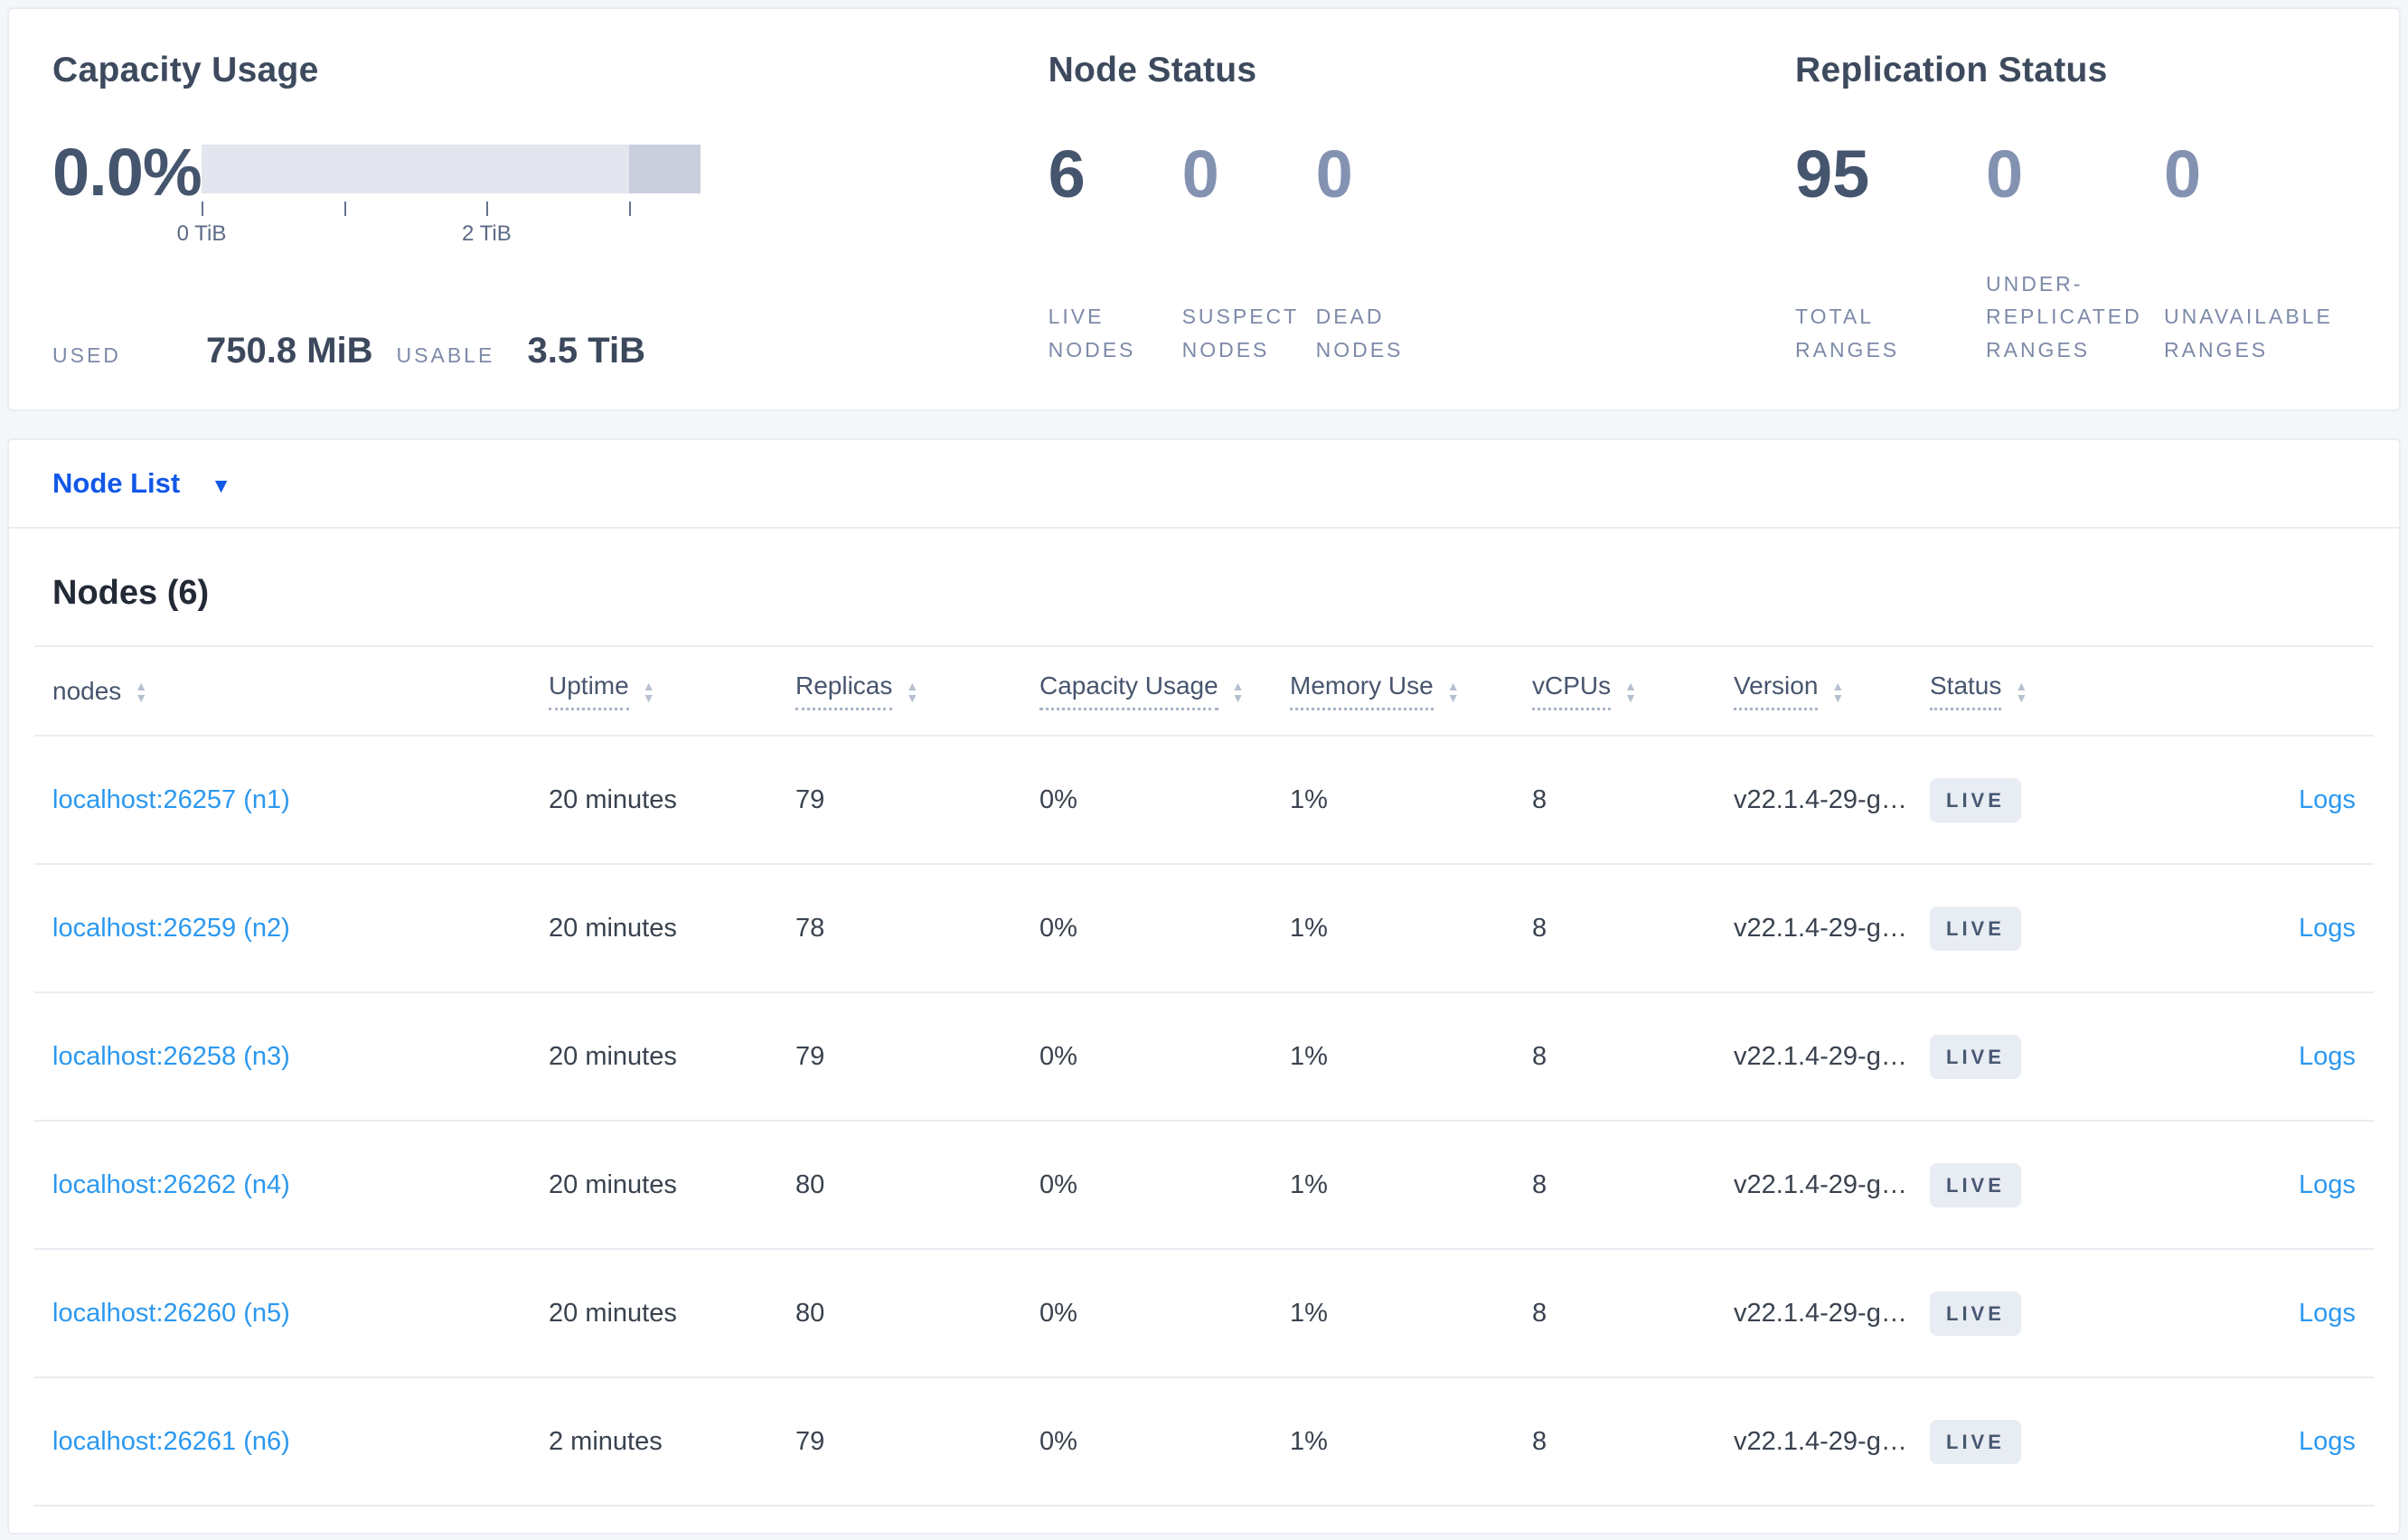 Image resolution: width=2408 pixels, height=1540 pixels. I want to click on column-header-version: Version ▲ ▼, so click(1832, 690).